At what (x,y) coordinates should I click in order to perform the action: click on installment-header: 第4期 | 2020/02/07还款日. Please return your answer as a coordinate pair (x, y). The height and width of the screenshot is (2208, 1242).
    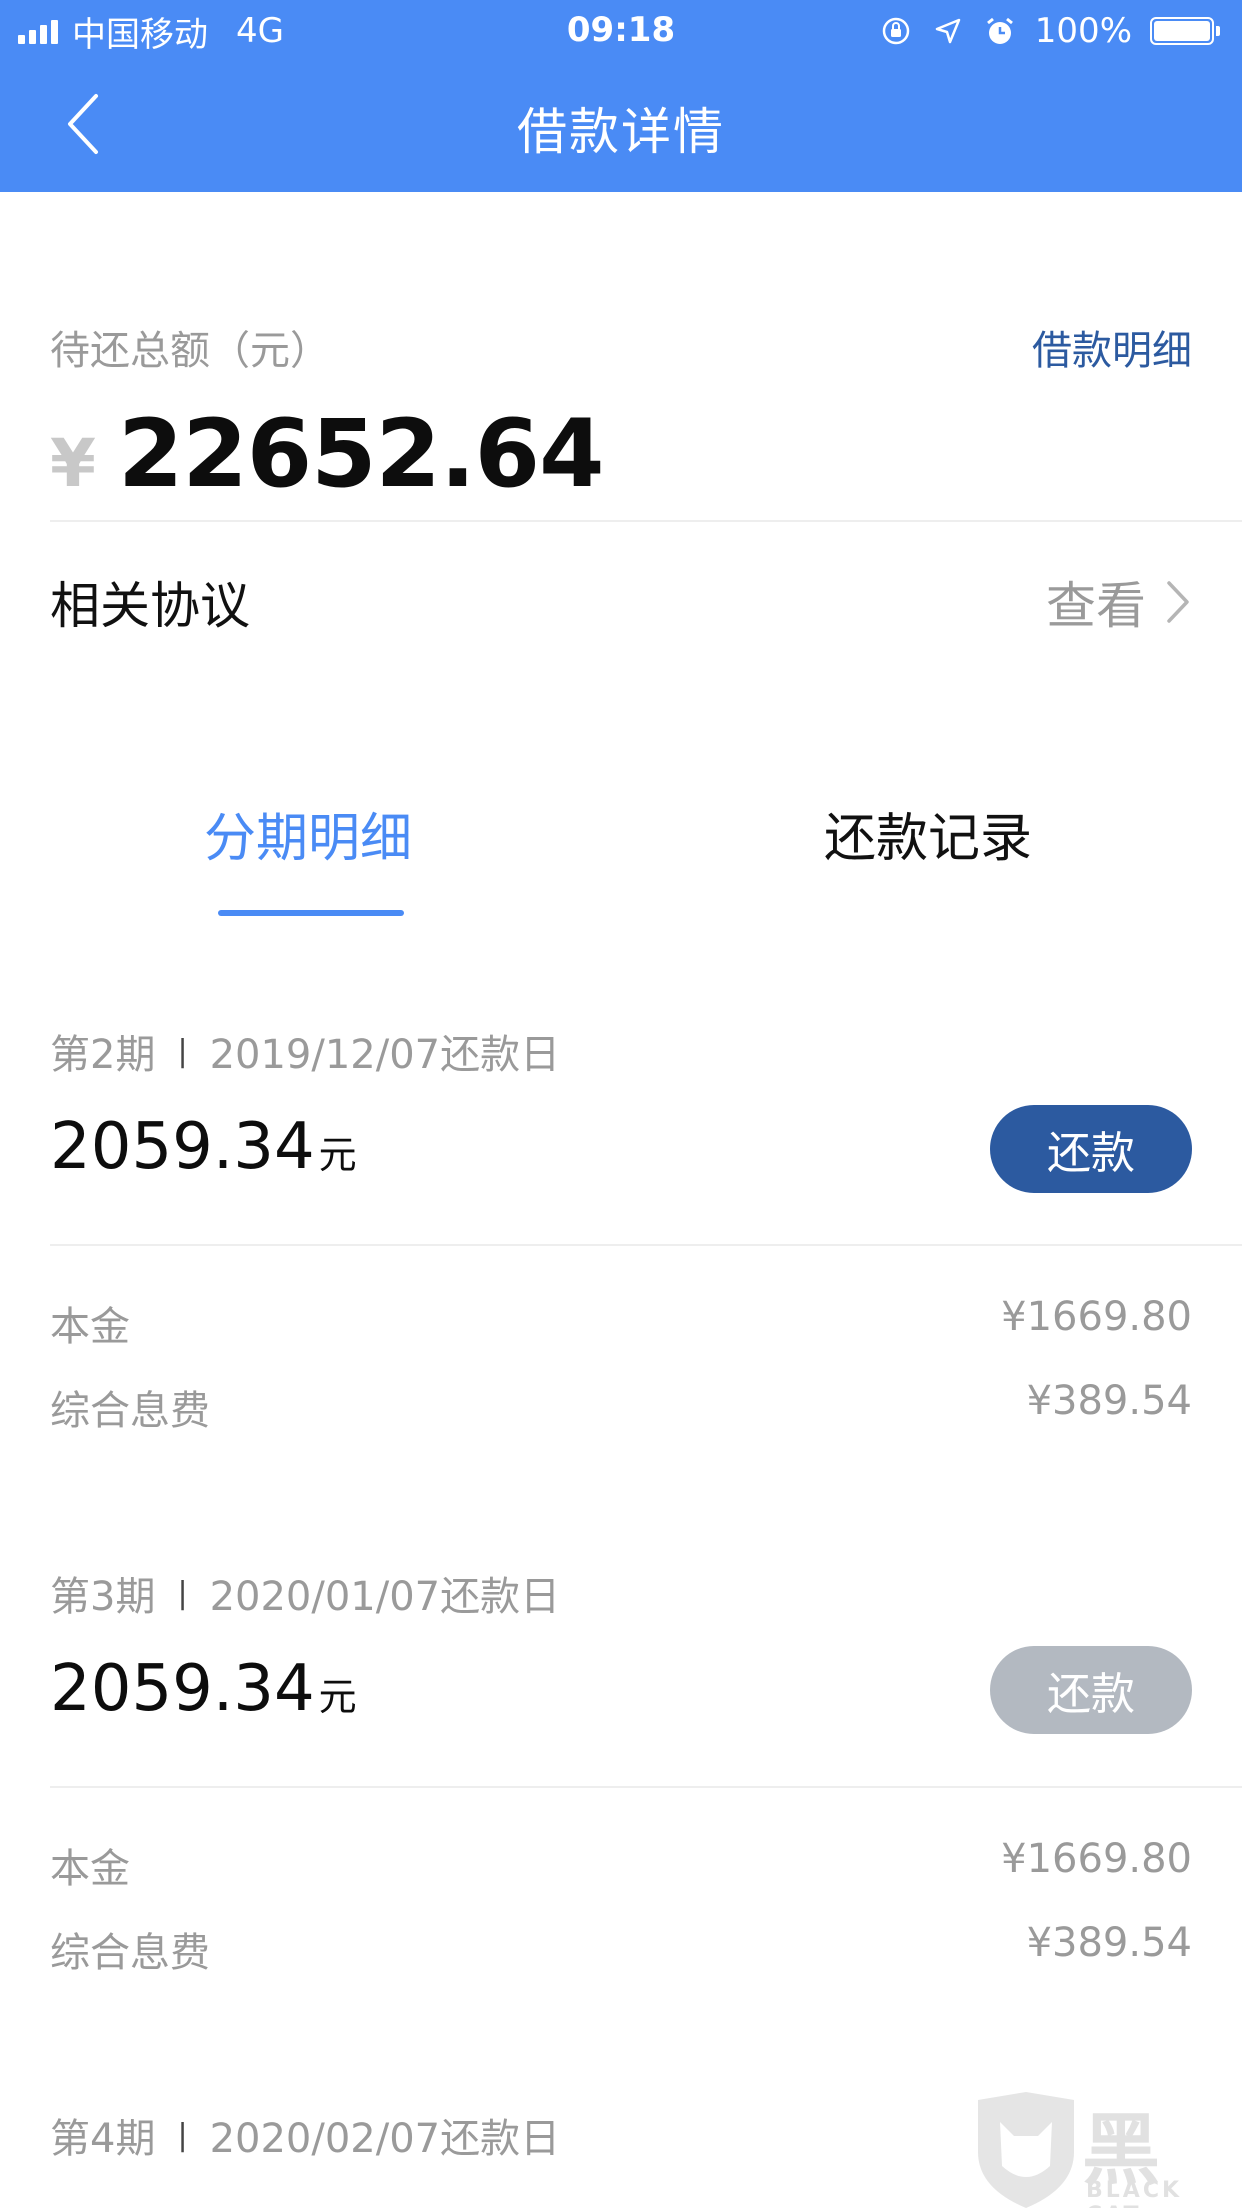
    Looking at the image, I should click on (305, 2135).